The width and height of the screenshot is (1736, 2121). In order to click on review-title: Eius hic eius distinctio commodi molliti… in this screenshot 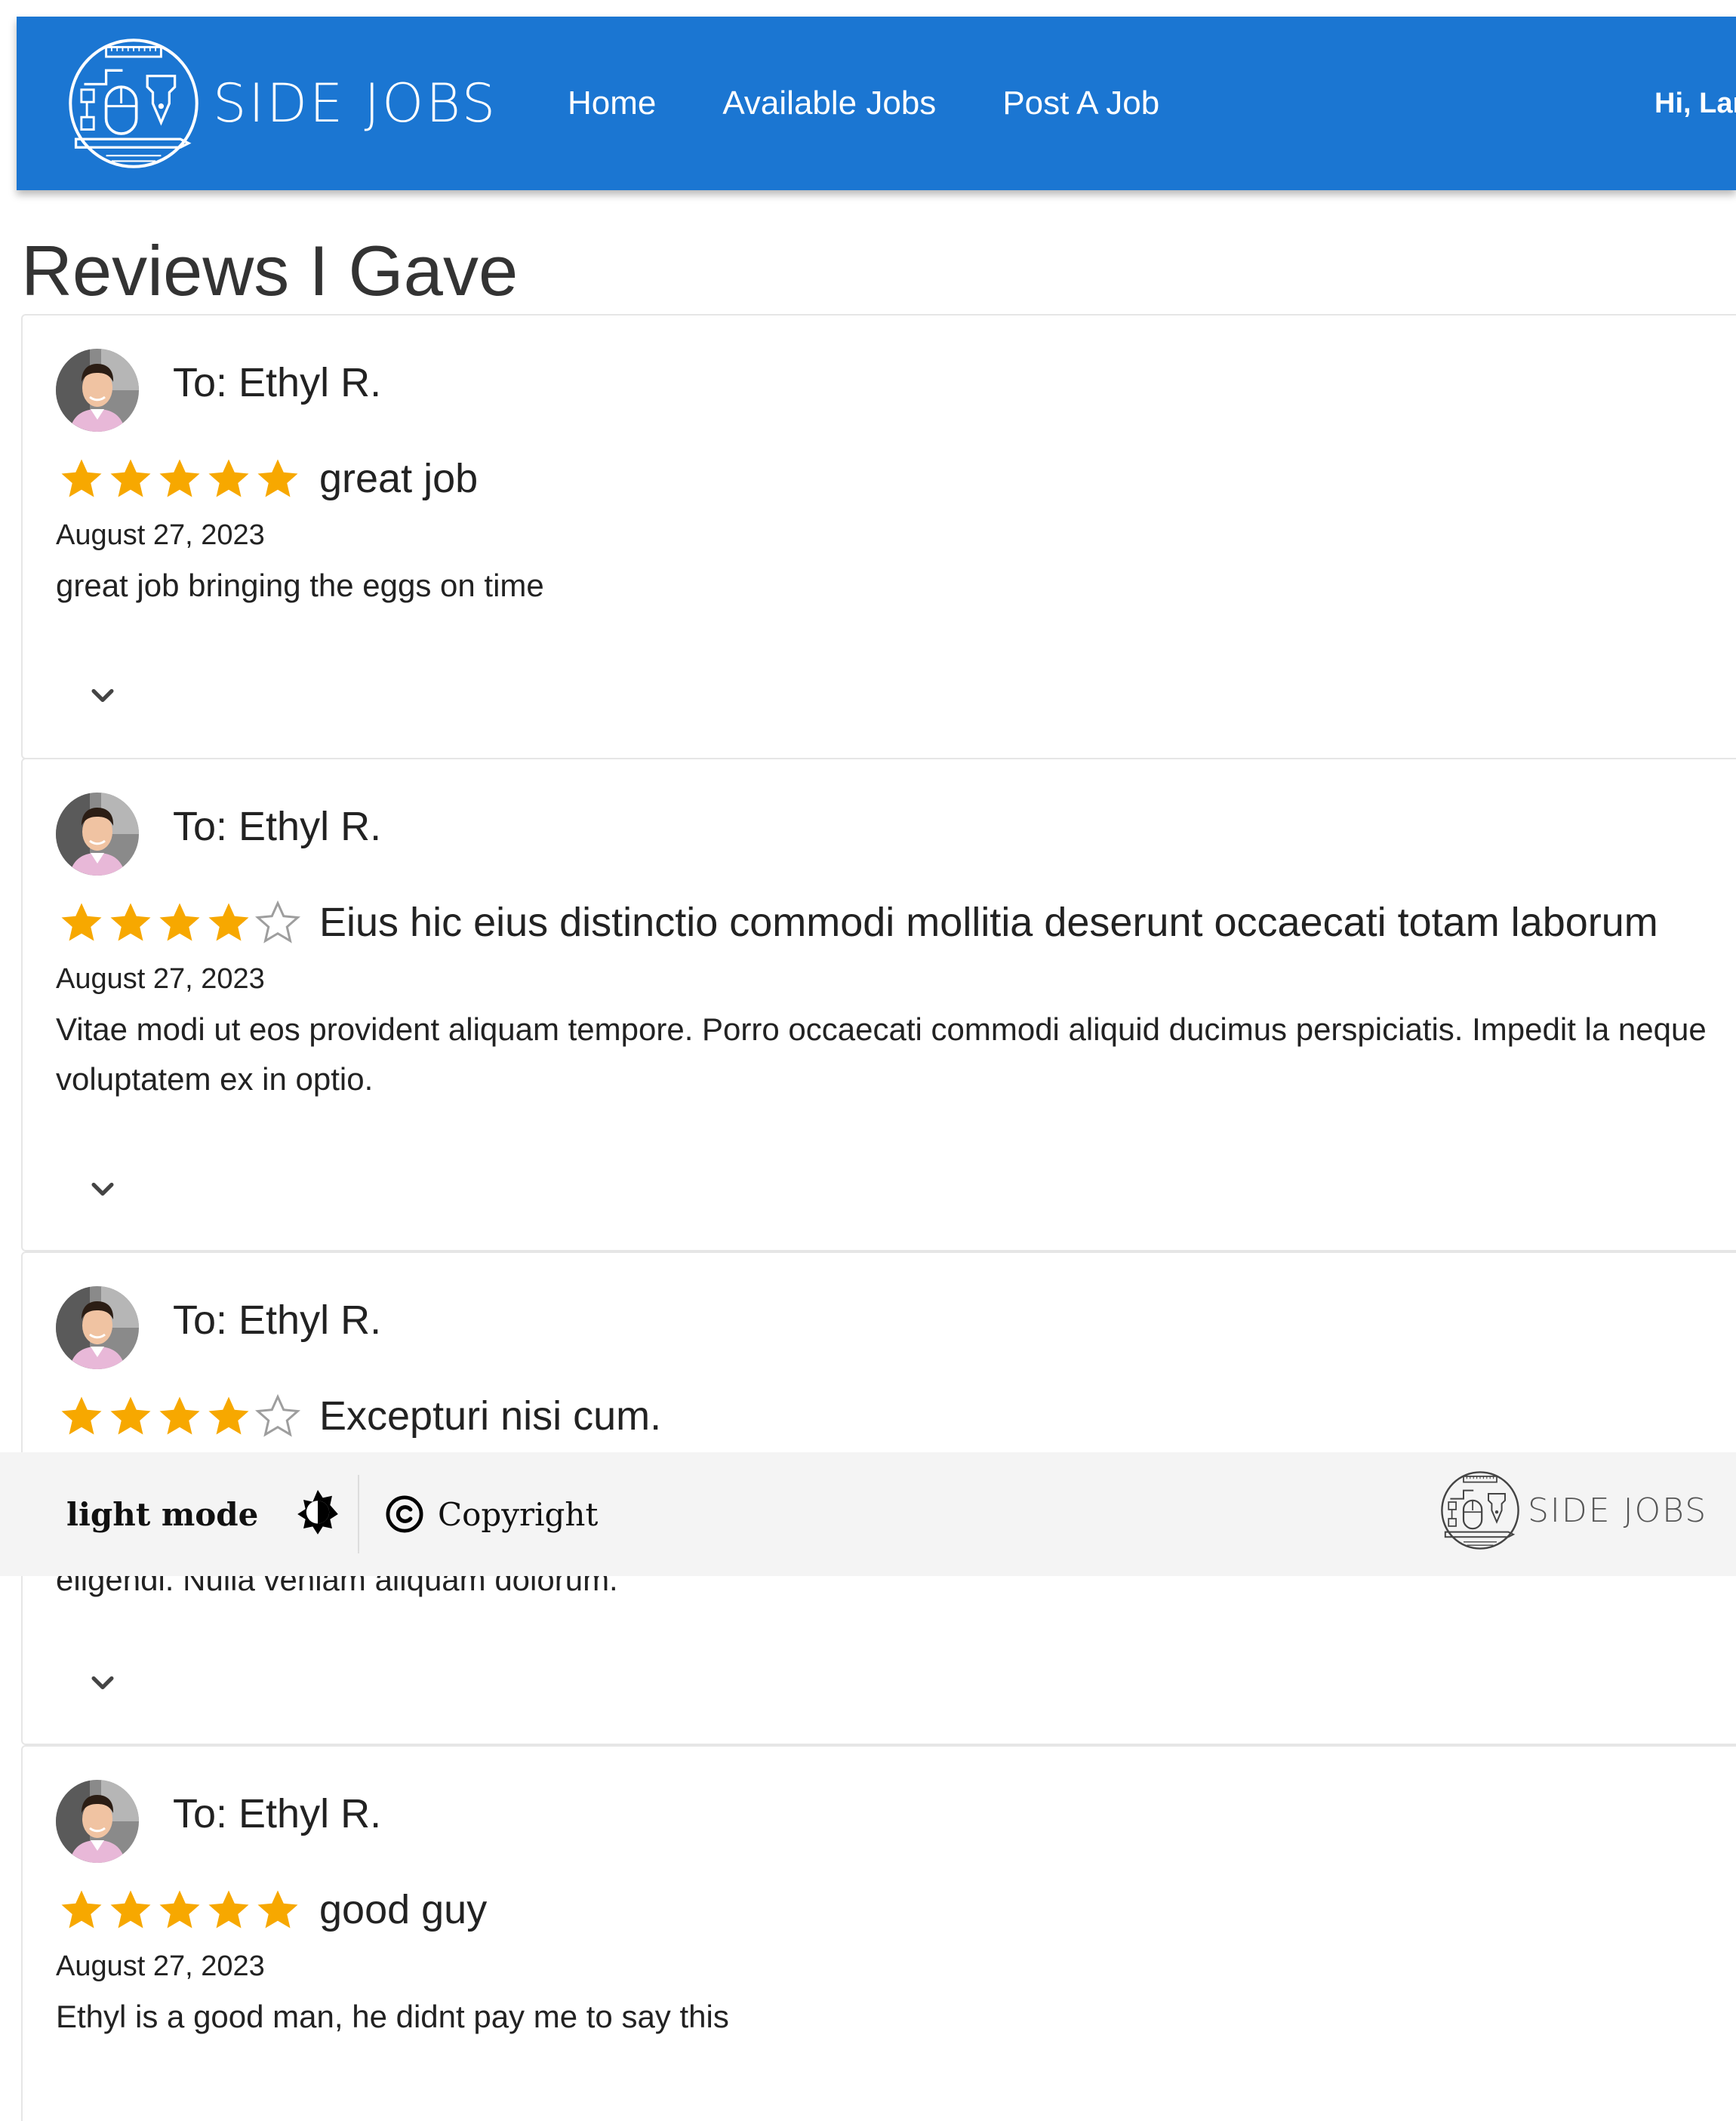, I will do `click(988, 923)`.